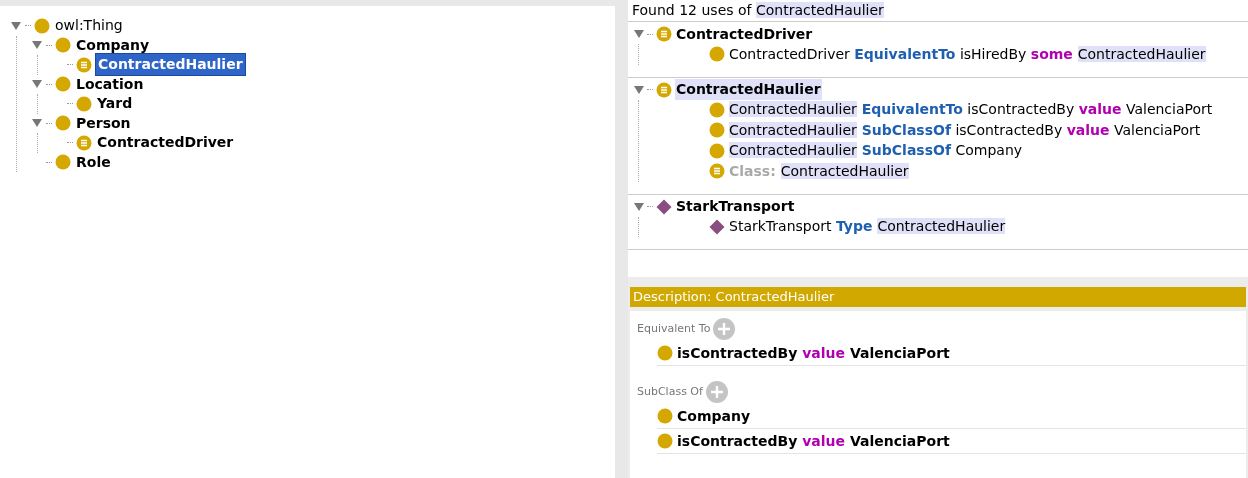  Describe the element at coordinates (735, 206) in the screenshot. I see `usage-group-title: StarkTransport` at that location.